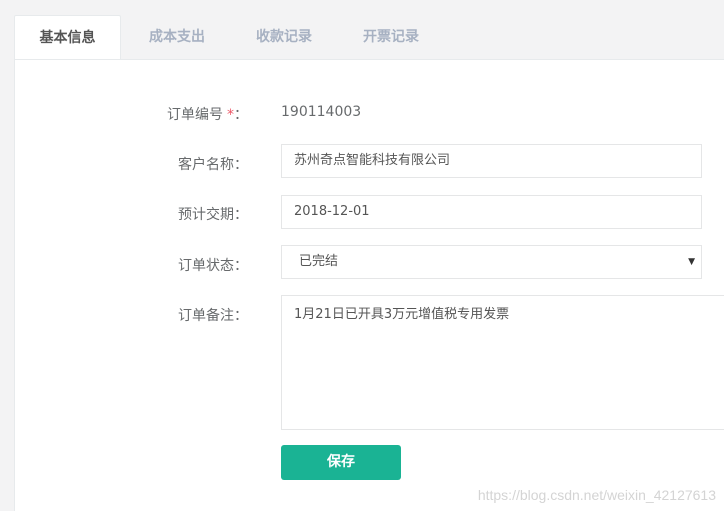  What do you see at coordinates (213, 266) in the screenshot?
I see `status-label: 订单状态：` at bounding box center [213, 266].